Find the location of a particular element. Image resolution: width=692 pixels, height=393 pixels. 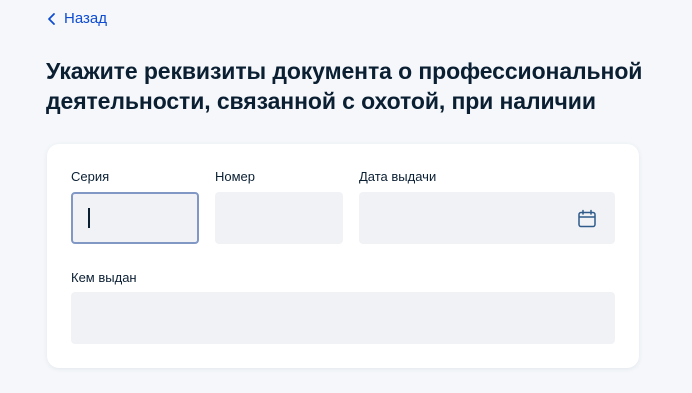

series-label: Серия is located at coordinates (90, 176).